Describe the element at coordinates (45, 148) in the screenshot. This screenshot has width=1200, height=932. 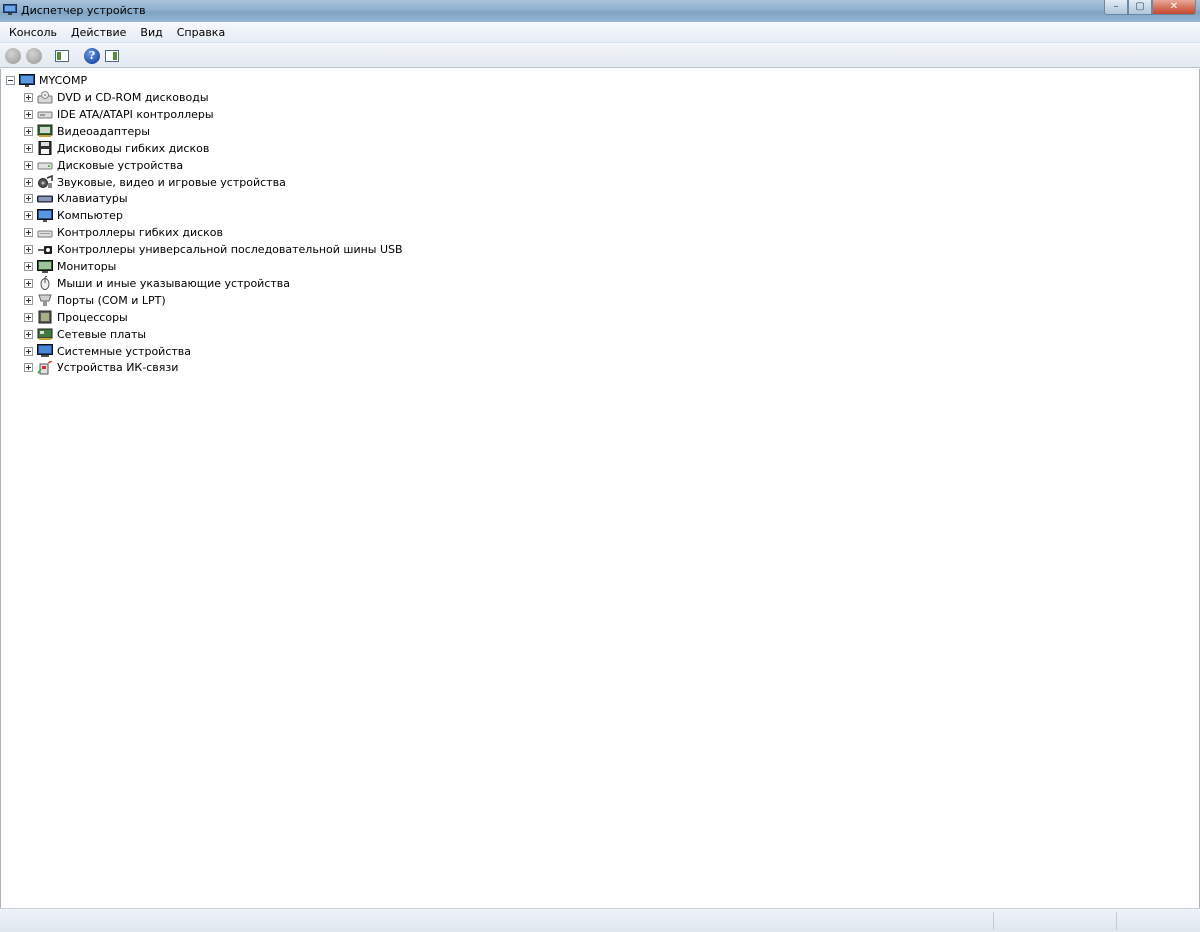
I see `floppy-drive-icon` at that location.